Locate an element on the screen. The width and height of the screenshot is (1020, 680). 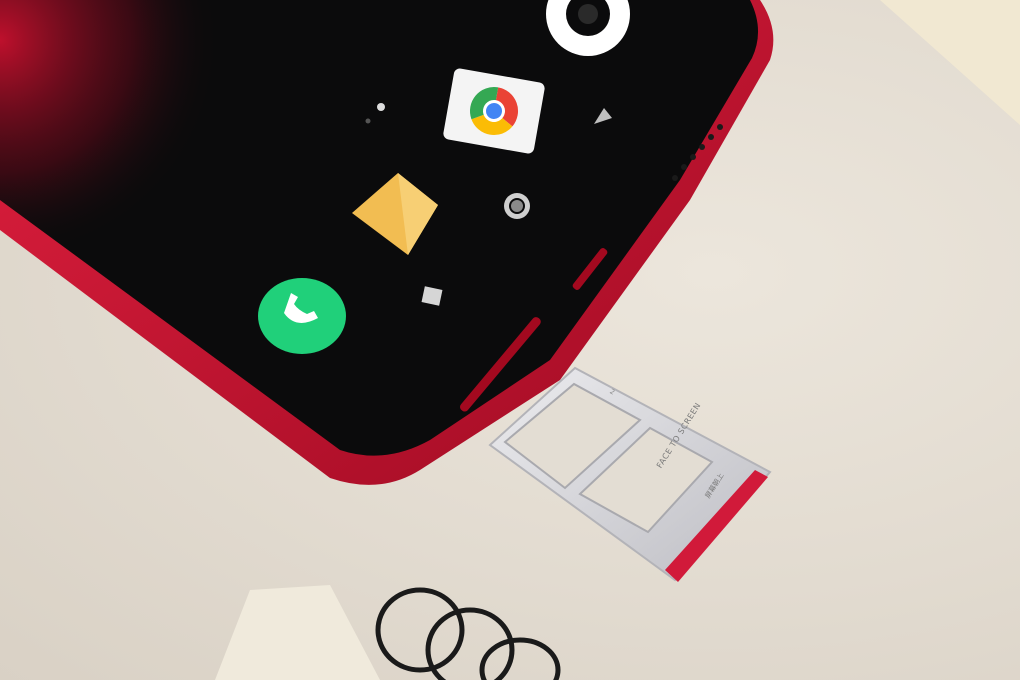
paper-corner is located at coordinates (950, 62).